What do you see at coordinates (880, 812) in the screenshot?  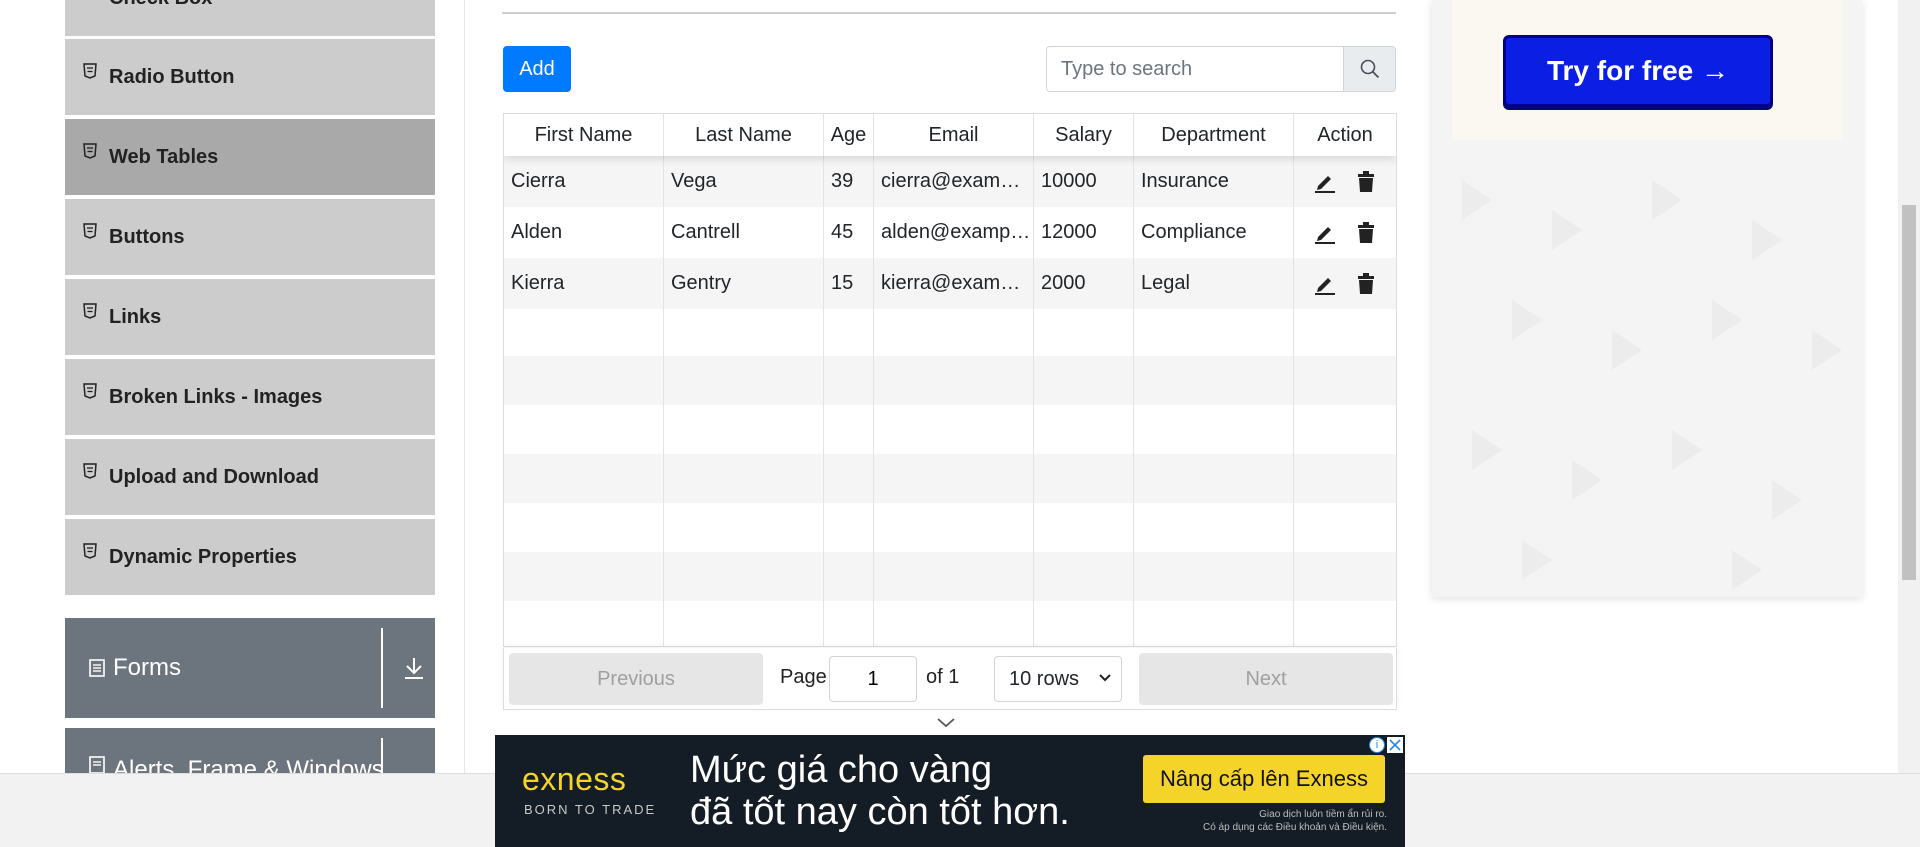 I see `ad-headline-line: đã tốt nay còn tốt hơn.` at bounding box center [880, 812].